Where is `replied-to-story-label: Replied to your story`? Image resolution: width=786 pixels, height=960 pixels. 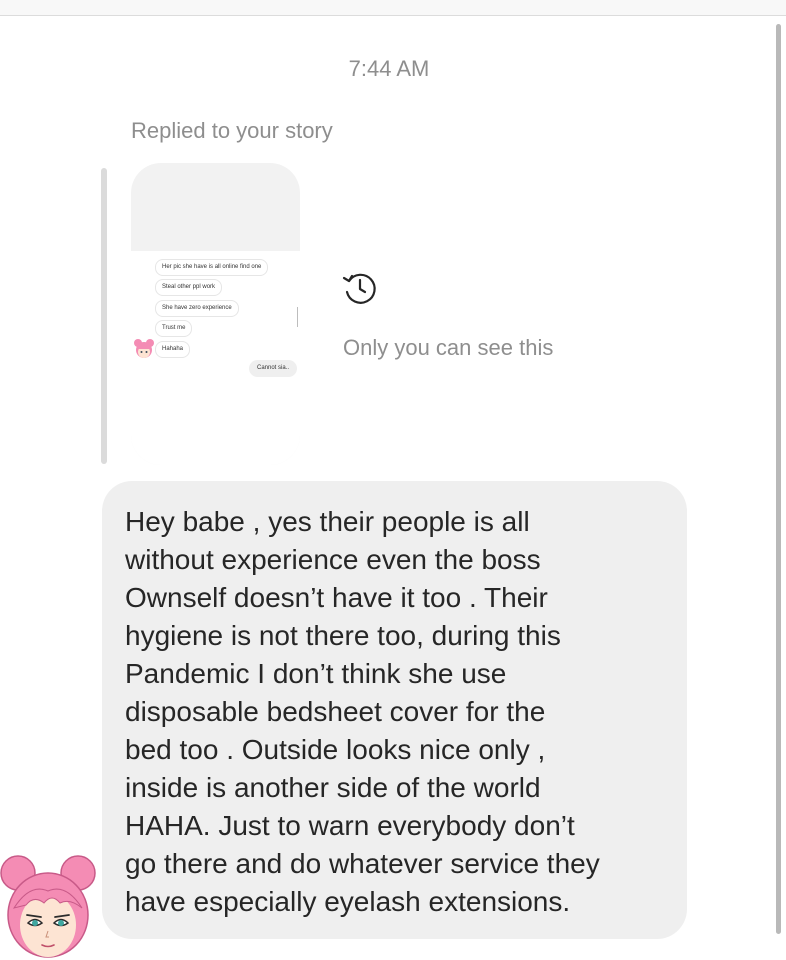
replied-to-story-label: Replied to your story is located at coordinates (232, 130).